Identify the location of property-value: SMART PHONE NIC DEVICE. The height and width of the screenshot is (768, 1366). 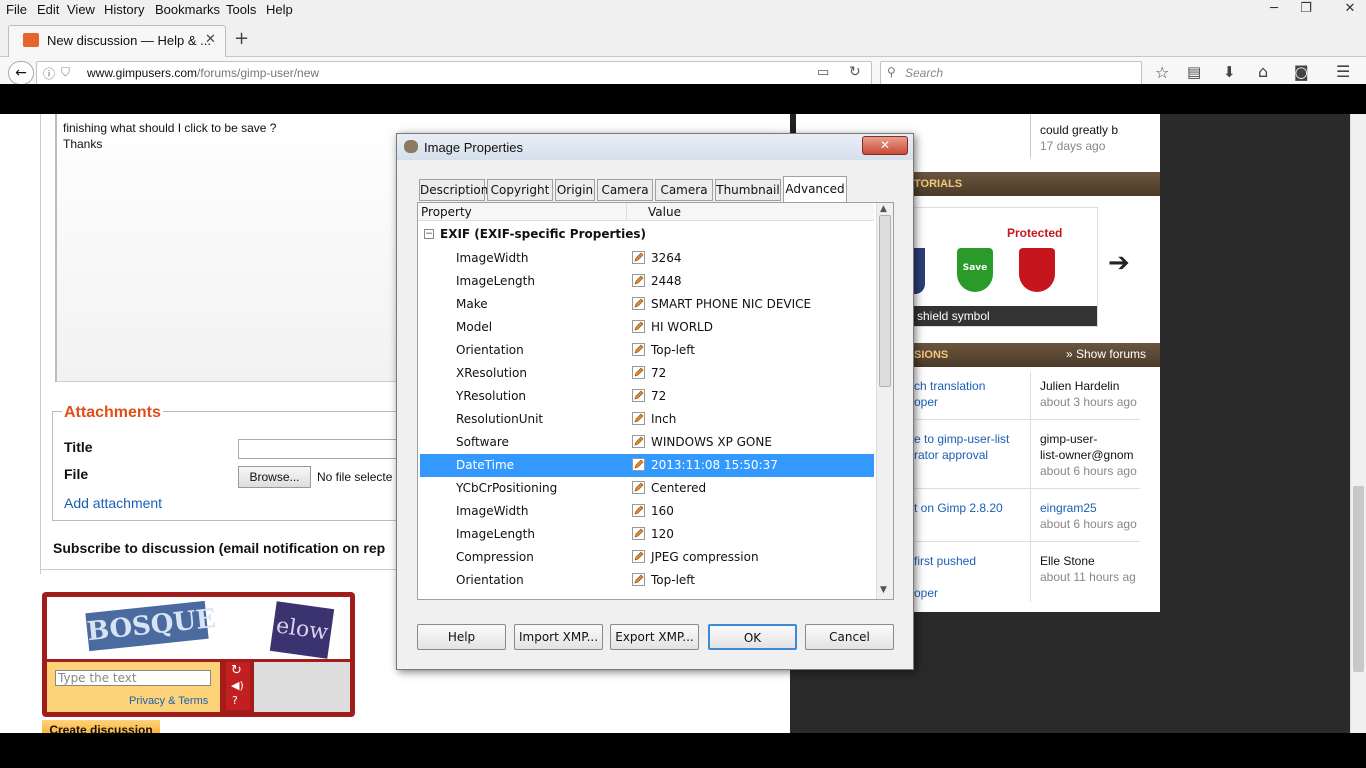
(731, 304).